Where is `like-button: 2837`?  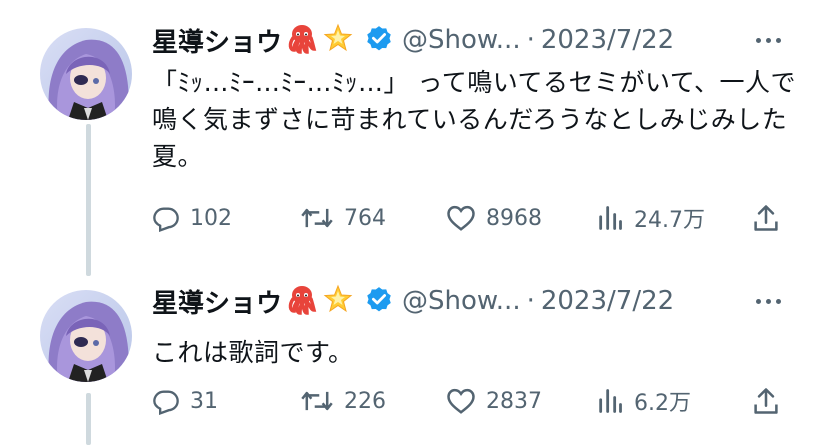
like-button: 2837 is located at coordinates (494, 401).